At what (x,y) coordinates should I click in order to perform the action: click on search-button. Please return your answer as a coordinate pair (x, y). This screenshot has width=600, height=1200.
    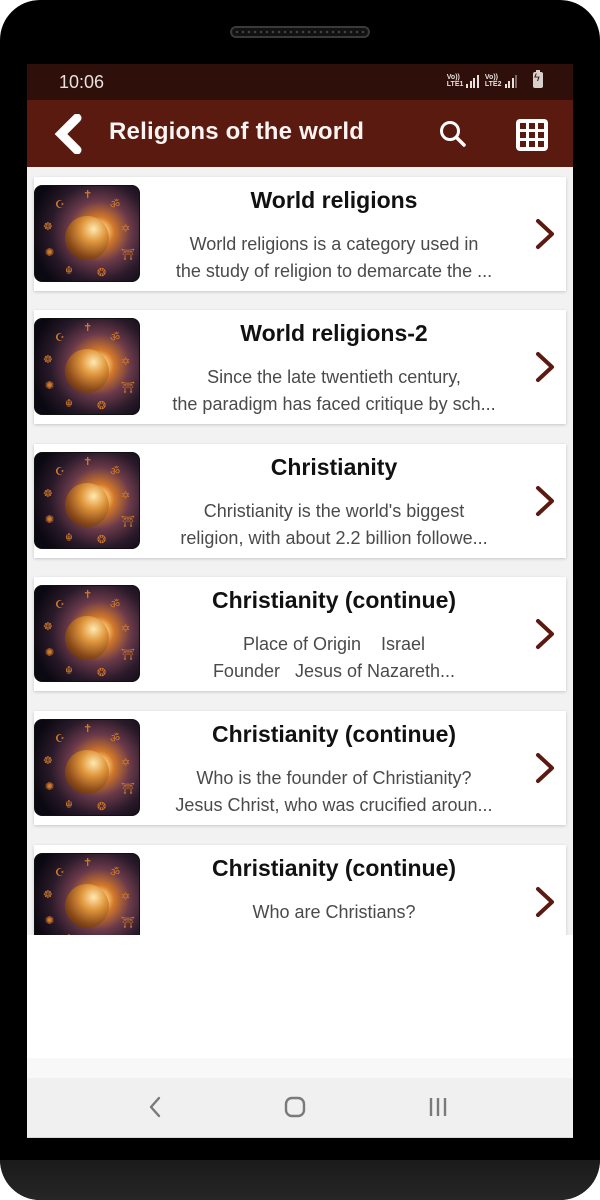
    Looking at the image, I should click on (453, 134).